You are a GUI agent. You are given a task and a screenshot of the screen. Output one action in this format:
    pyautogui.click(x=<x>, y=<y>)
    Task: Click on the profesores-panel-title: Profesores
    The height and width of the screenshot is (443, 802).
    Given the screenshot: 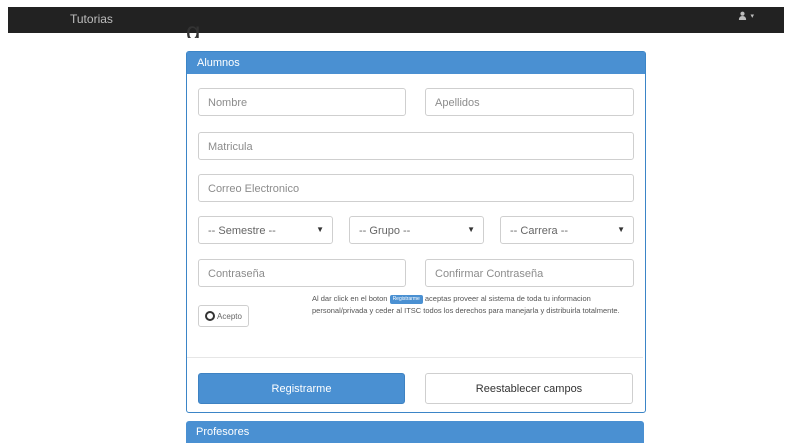 What is the action you would take?
    pyautogui.click(x=415, y=432)
    